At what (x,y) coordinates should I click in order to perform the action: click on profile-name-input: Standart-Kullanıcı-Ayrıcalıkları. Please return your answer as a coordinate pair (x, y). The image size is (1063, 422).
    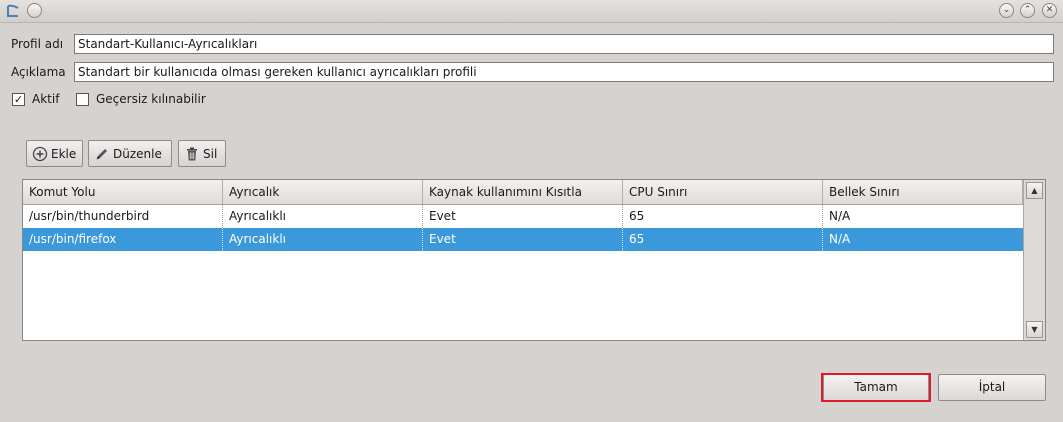
    Looking at the image, I should click on (564, 44).